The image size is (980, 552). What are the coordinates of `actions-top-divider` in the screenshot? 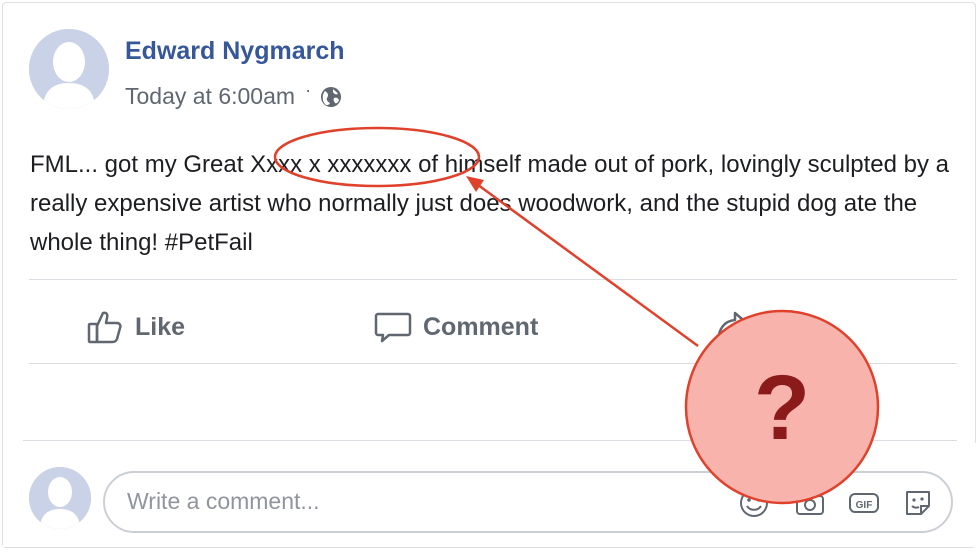 It's located at (493, 279).